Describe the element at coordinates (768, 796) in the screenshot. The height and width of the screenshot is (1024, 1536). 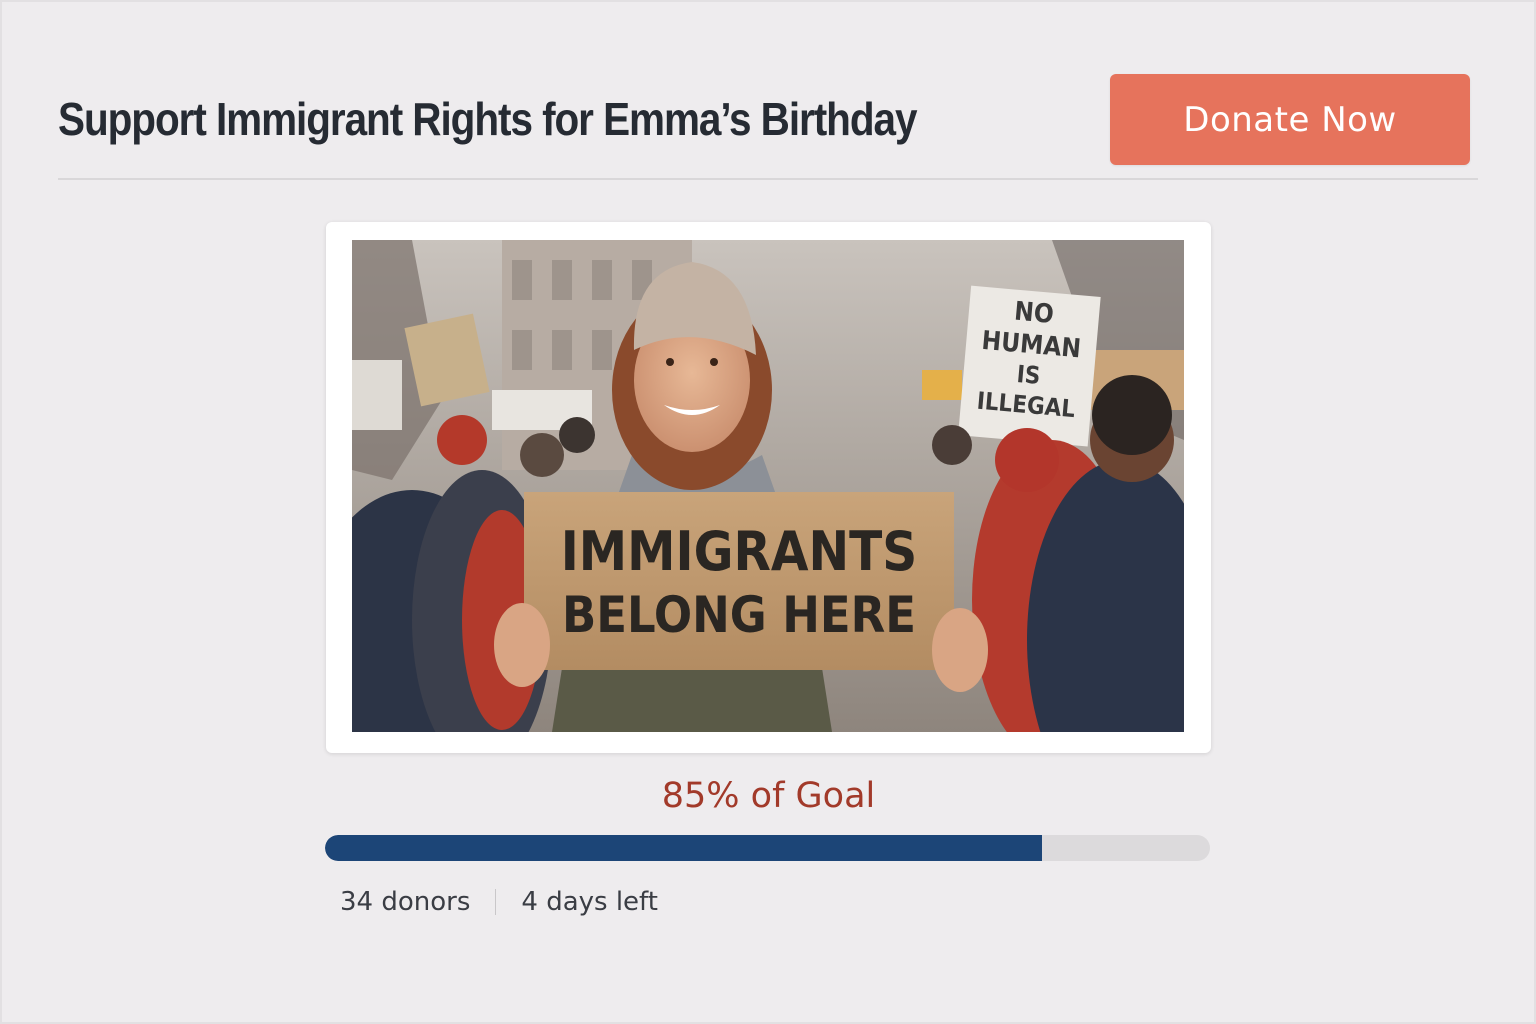
I see `progress-label: 85% of Goal` at that location.